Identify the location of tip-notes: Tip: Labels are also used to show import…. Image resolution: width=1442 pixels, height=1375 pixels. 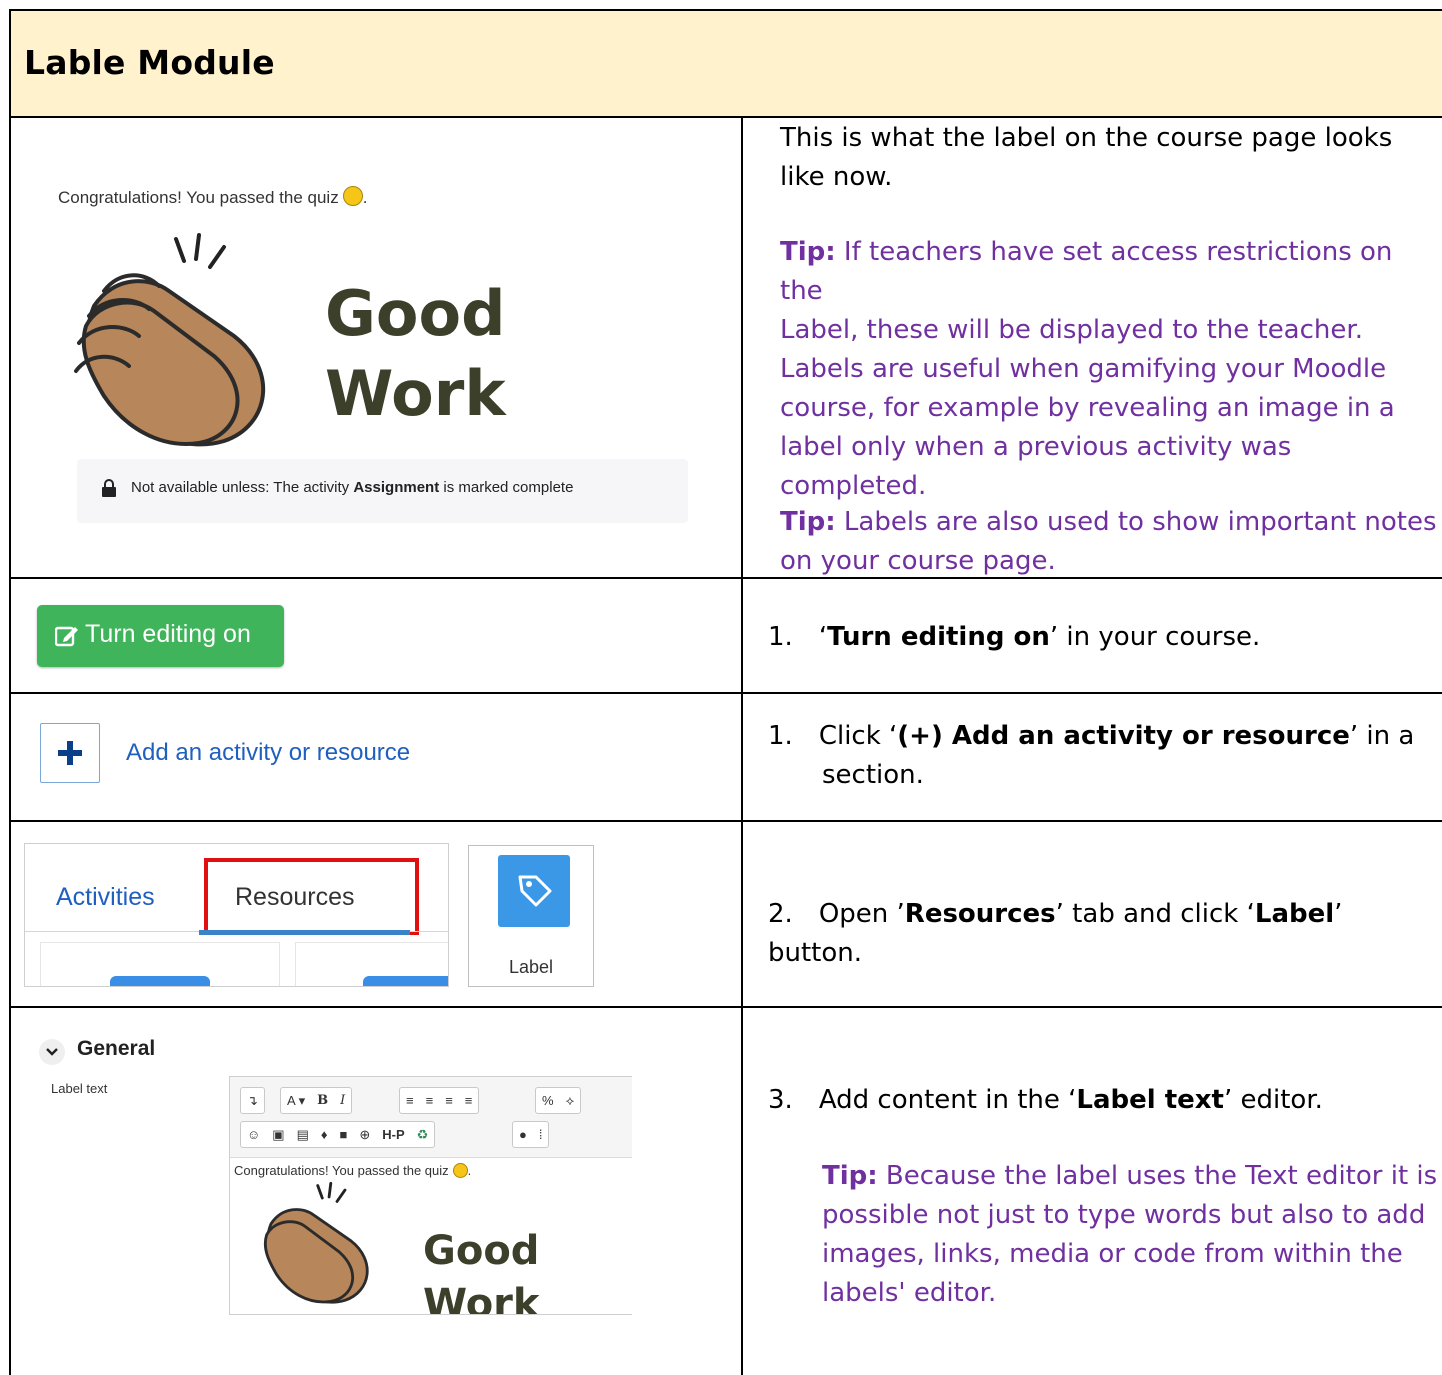
(1108, 541).